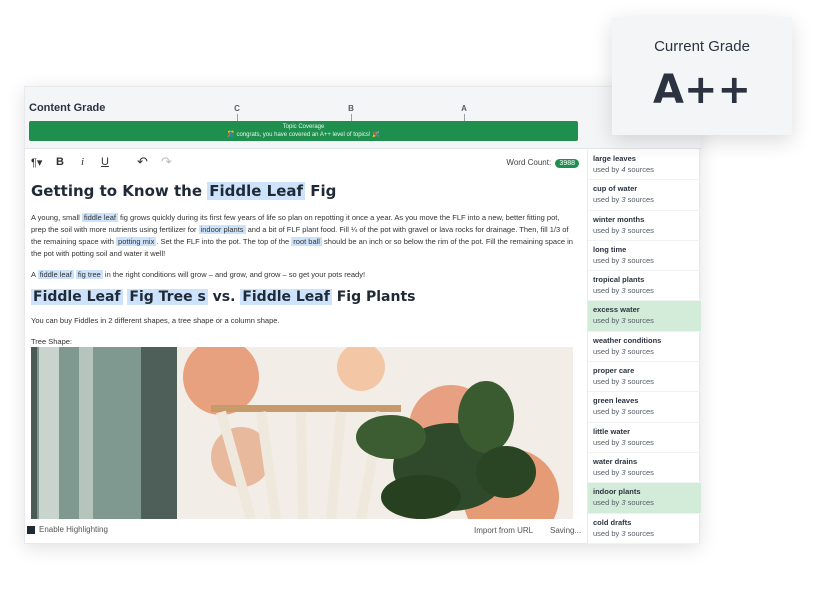  Describe the element at coordinates (306, 163) in the screenshot. I see `editor-toolbar: ¶▾ B i U ↶ ↷ Word Count: 3988` at that location.